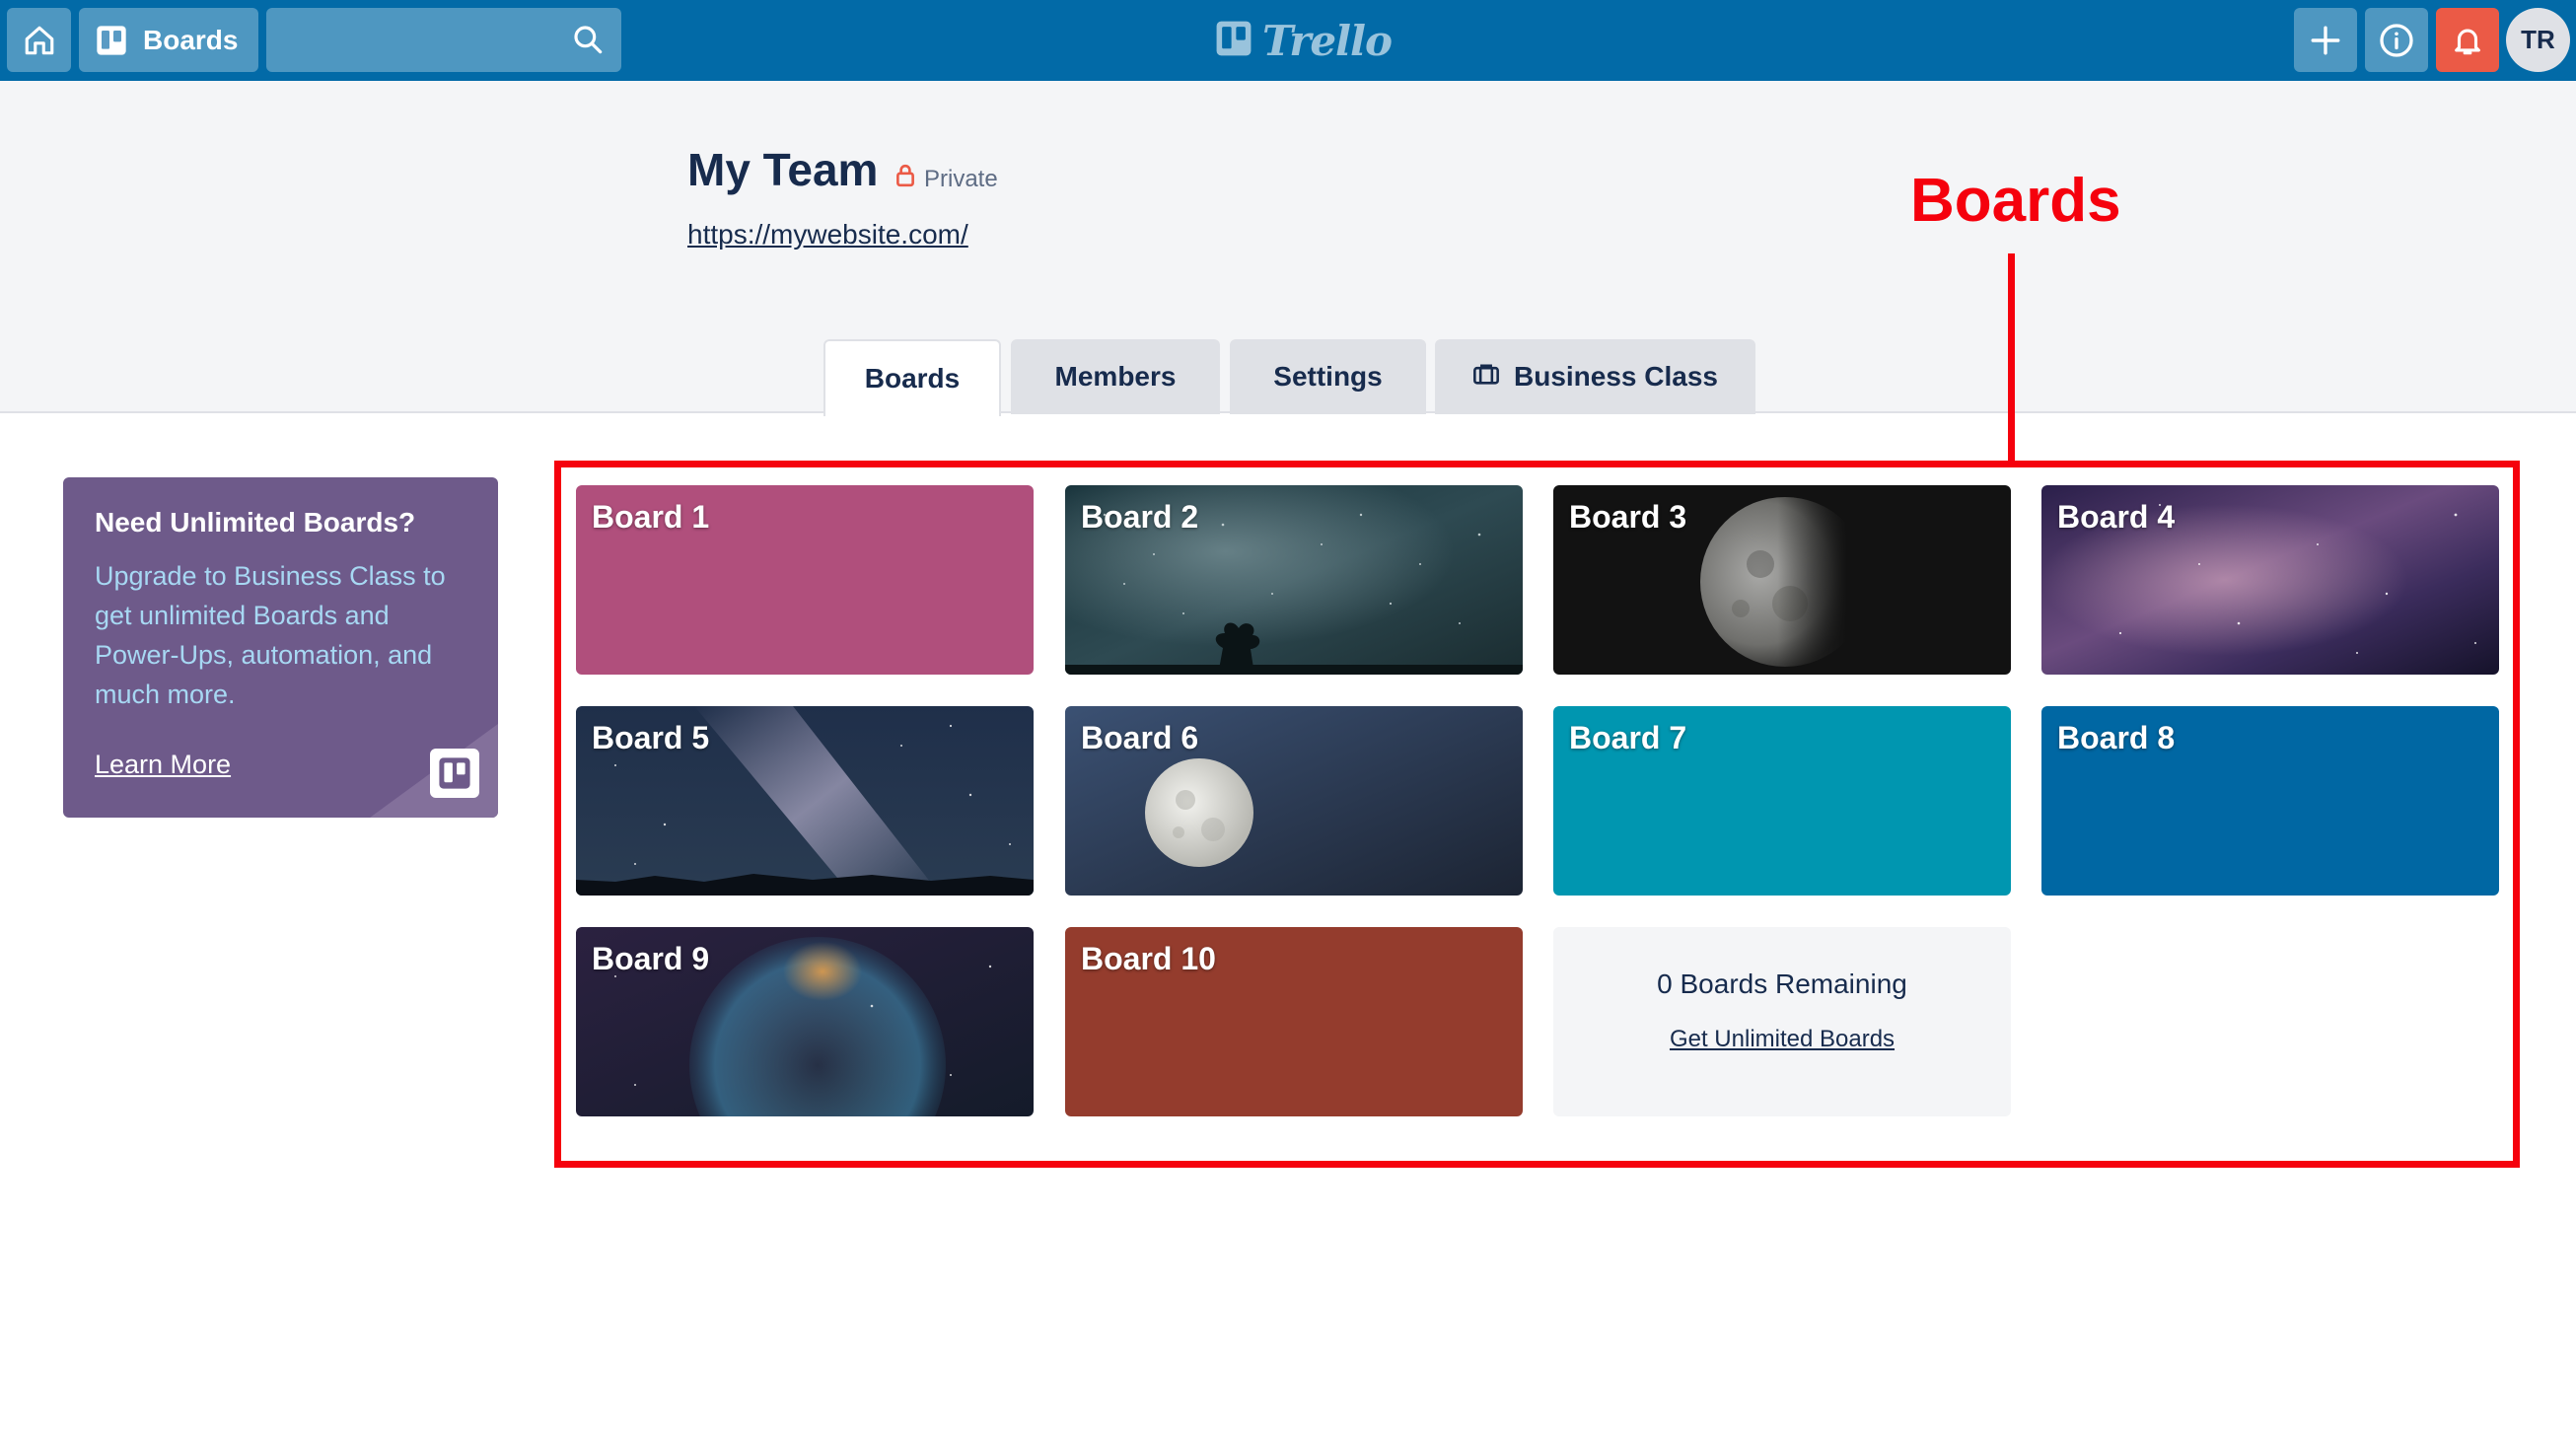 The image size is (2576, 1434). Describe the element at coordinates (1493, 377) in the screenshot. I see `briefcase-icon` at that location.